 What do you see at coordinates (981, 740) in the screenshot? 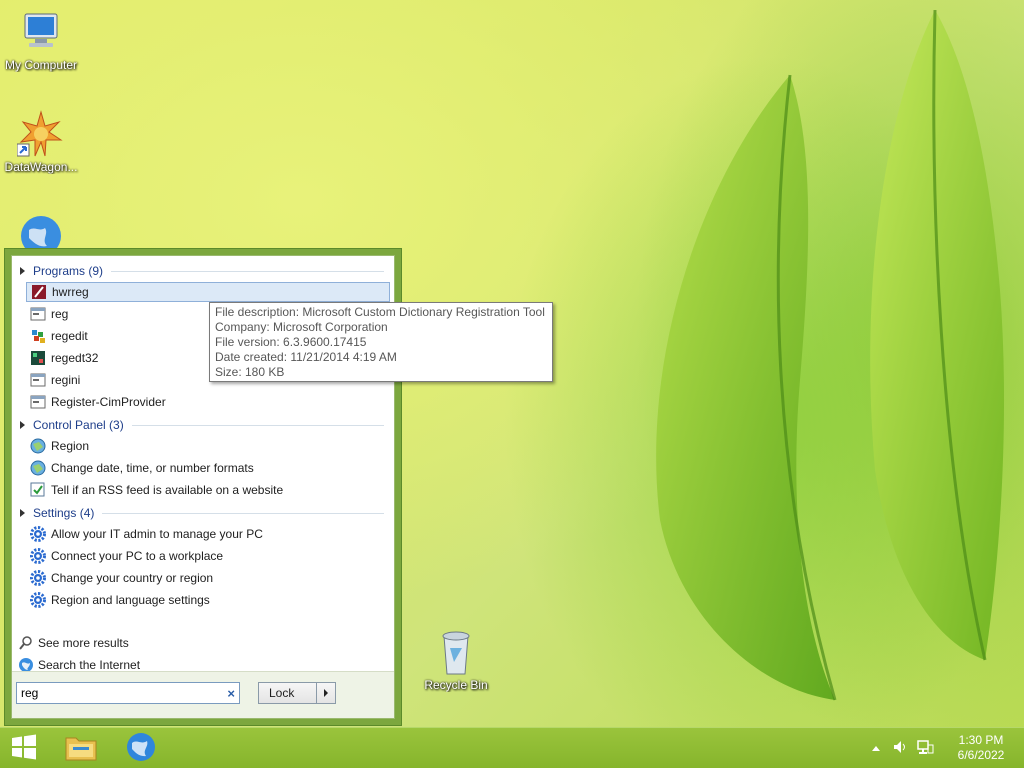
I see `clock-time: 1:30 PM` at bounding box center [981, 740].